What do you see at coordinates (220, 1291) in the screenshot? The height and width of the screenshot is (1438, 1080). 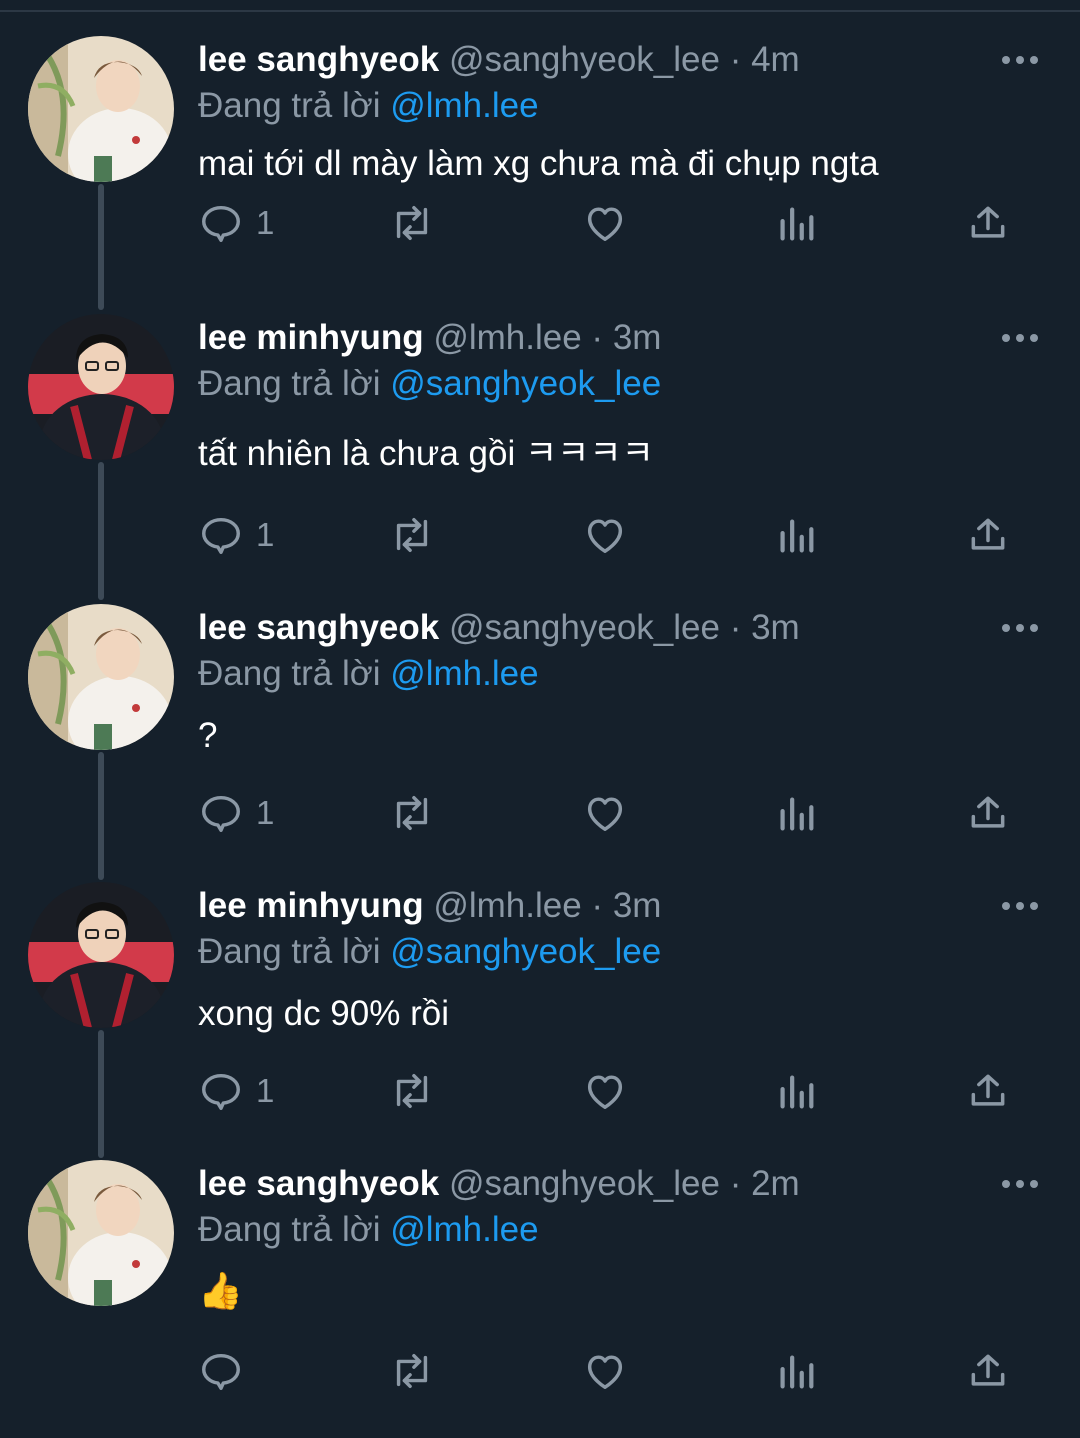 I see `tweet-text: 👍` at bounding box center [220, 1291].